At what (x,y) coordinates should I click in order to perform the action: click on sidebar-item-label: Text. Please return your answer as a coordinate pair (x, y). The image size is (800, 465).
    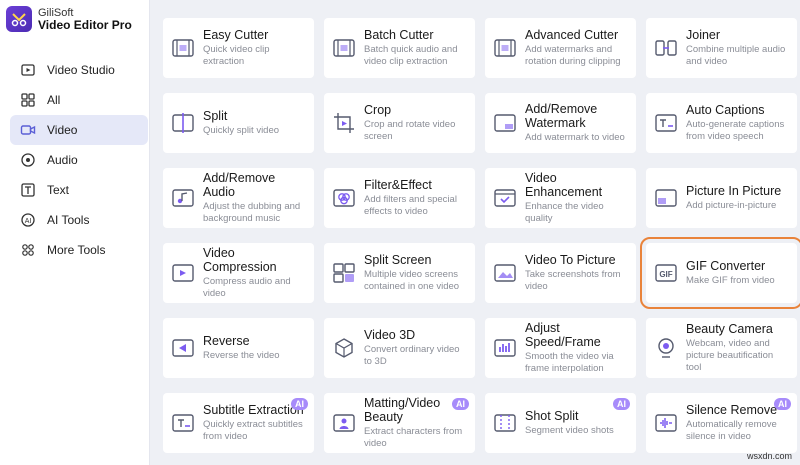
    Looking at the image, I should click on (58, 190).